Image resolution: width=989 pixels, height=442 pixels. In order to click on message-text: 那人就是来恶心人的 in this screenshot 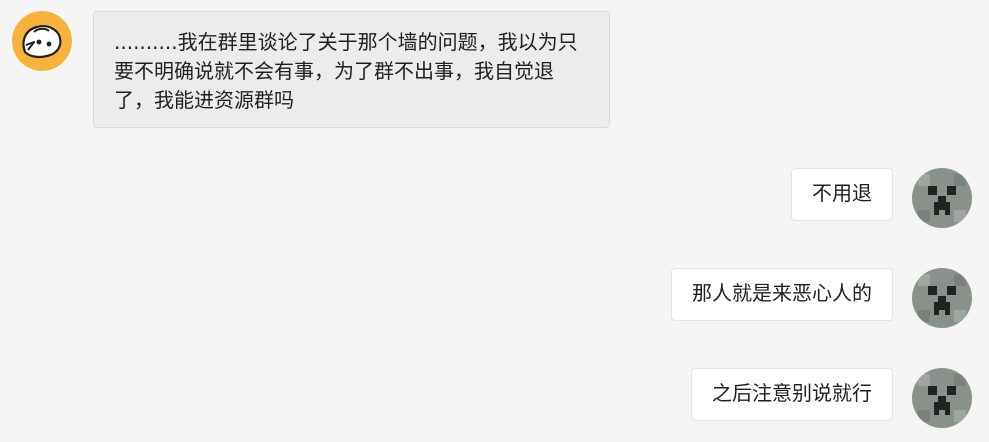, I will do `click(782, 293)`.